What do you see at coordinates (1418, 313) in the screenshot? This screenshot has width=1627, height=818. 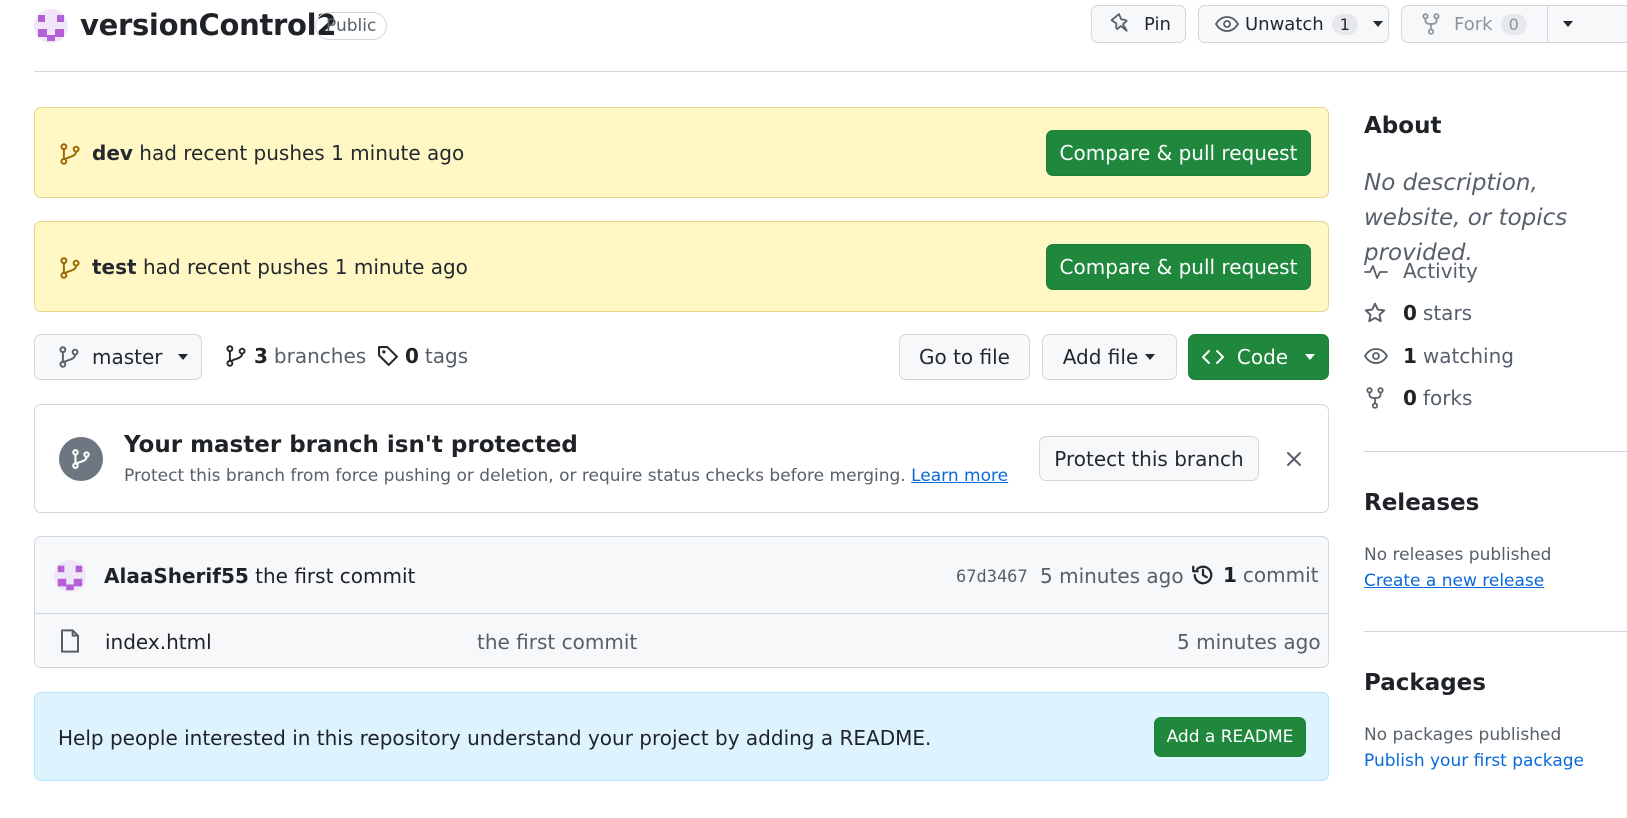 I see `stars-link: 0 stars` at bounding box center [1418, 313].